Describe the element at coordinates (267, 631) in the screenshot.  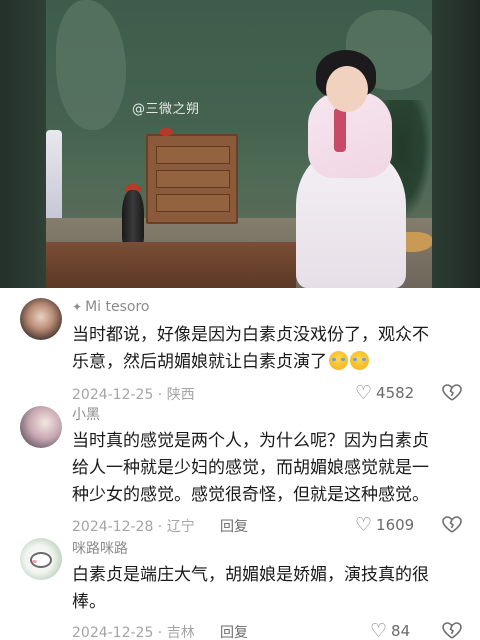
I see `comment-meta: 2024-12-25 · 吉林 回复 ♡ 84` at that location.